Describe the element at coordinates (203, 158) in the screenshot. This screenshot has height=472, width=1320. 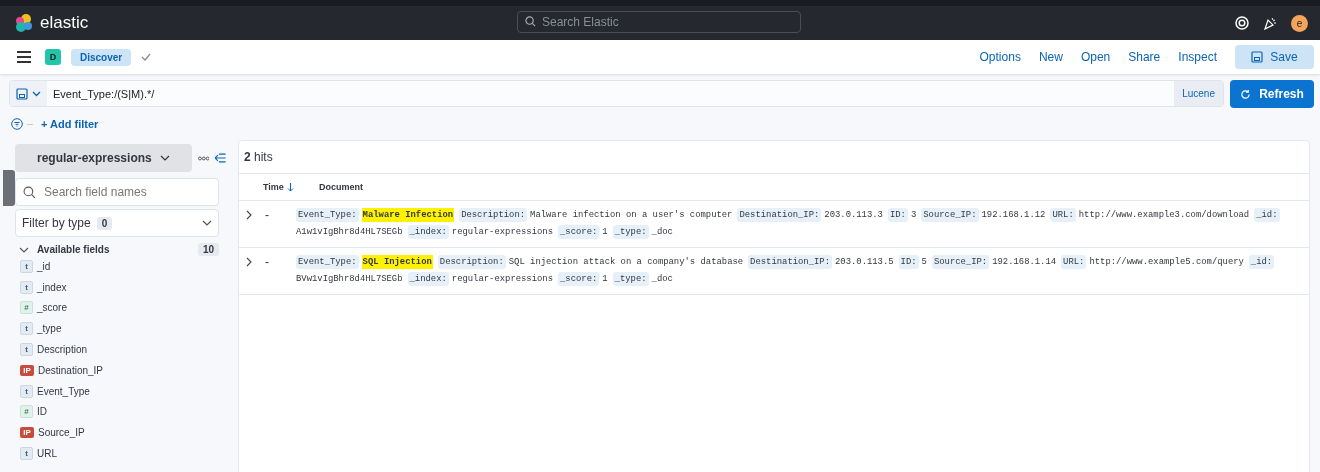
I see `more-options-icon` at that location.